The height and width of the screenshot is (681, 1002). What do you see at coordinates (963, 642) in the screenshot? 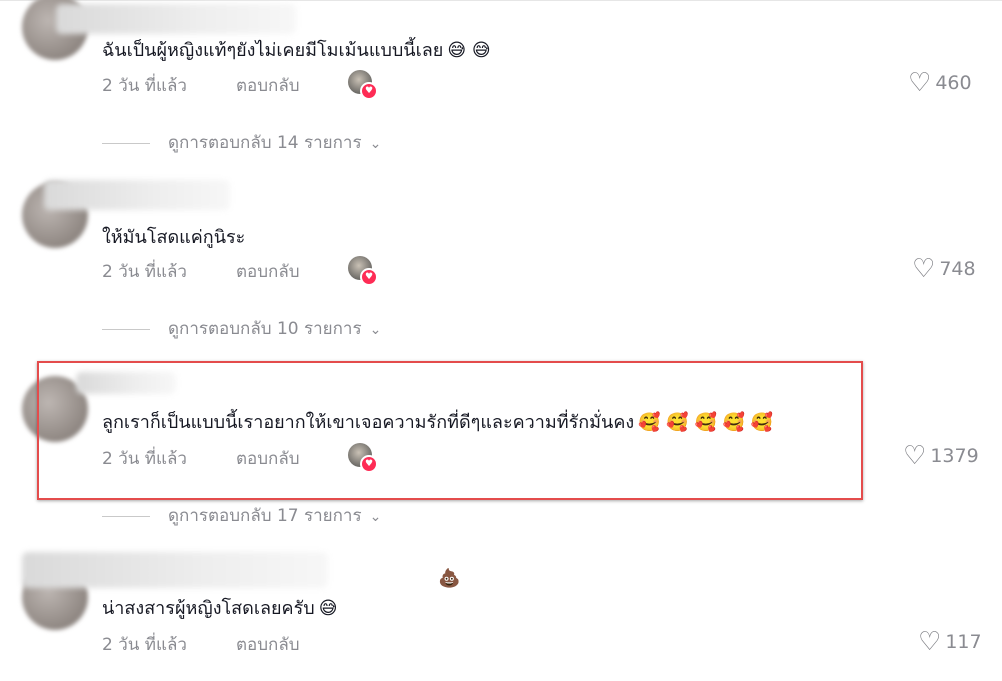
I see `like-count: 117` at bounding box center [963, 642].